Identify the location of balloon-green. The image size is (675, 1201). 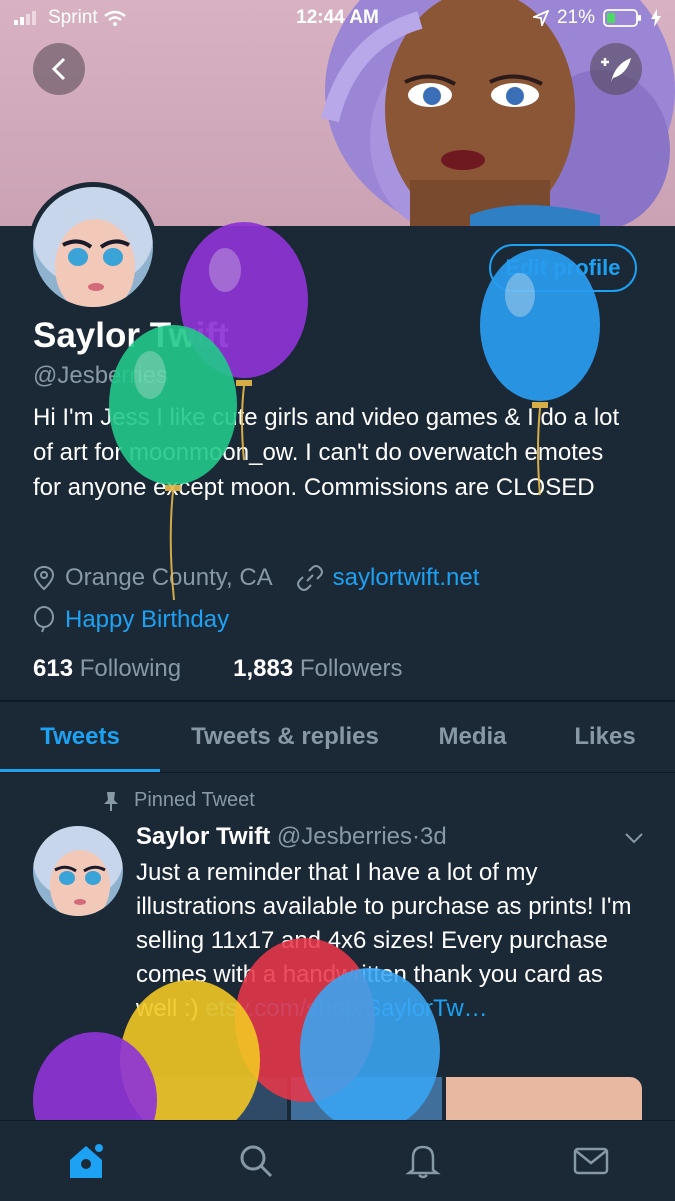
(173, 463).